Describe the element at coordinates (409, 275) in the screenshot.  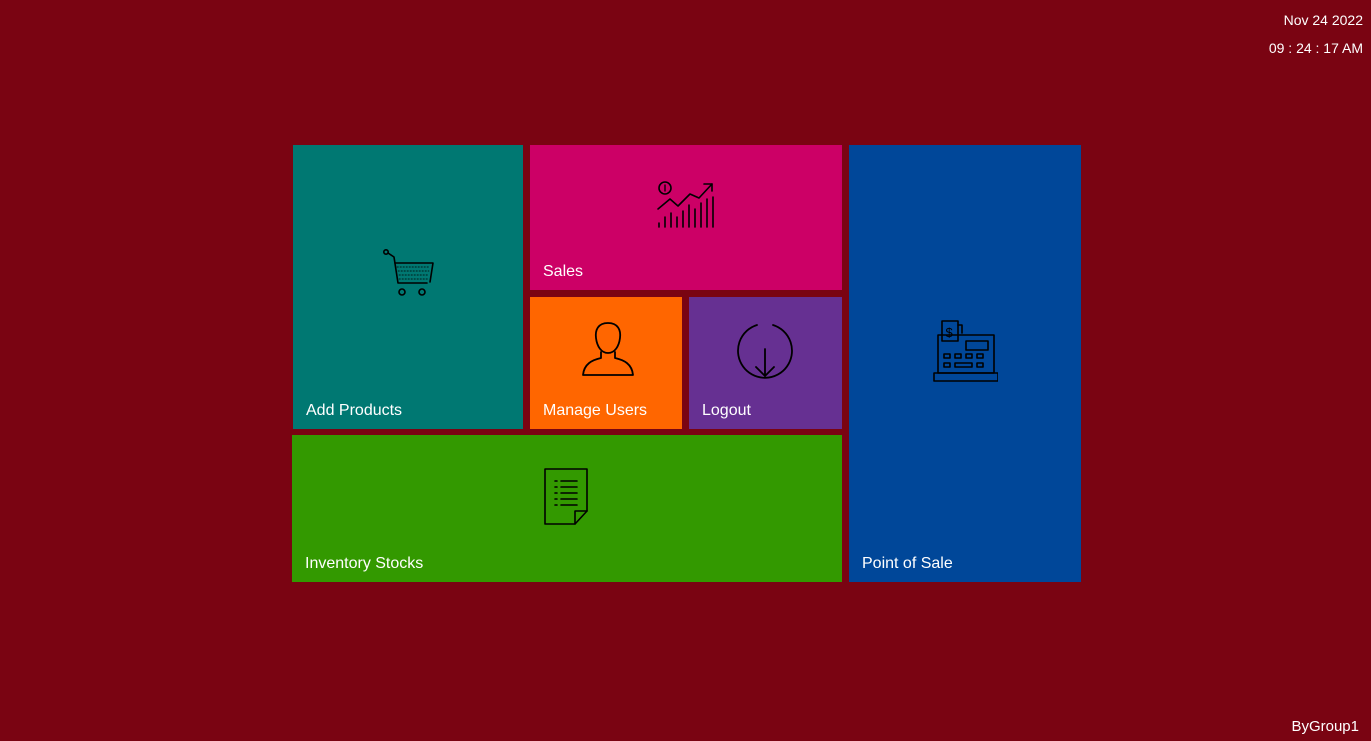
I see `shopping-cart-icon` at that location.